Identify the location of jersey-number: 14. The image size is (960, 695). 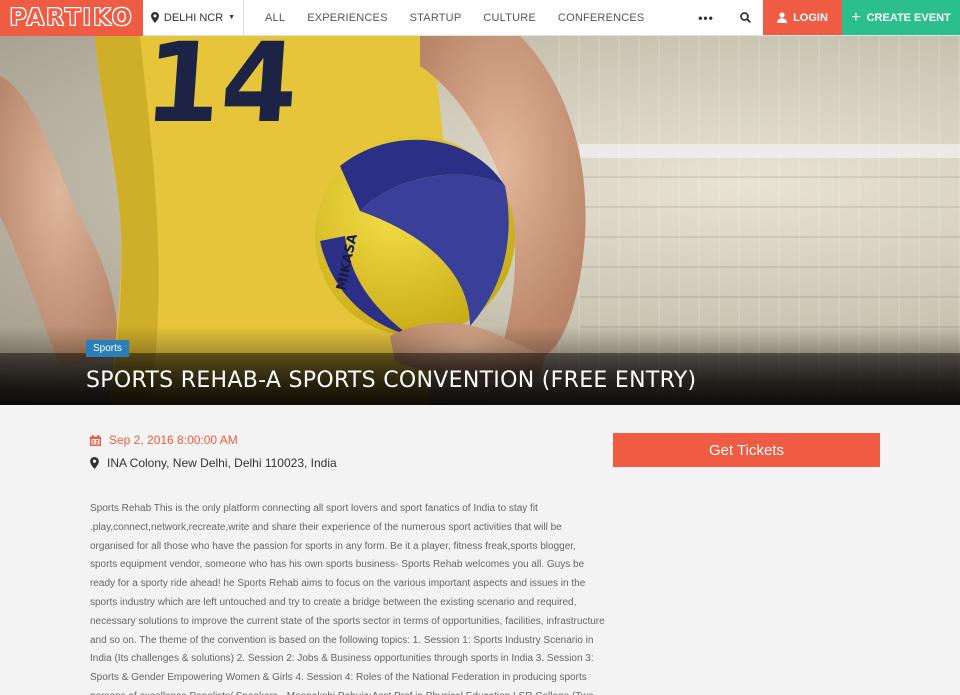
(221, 91).